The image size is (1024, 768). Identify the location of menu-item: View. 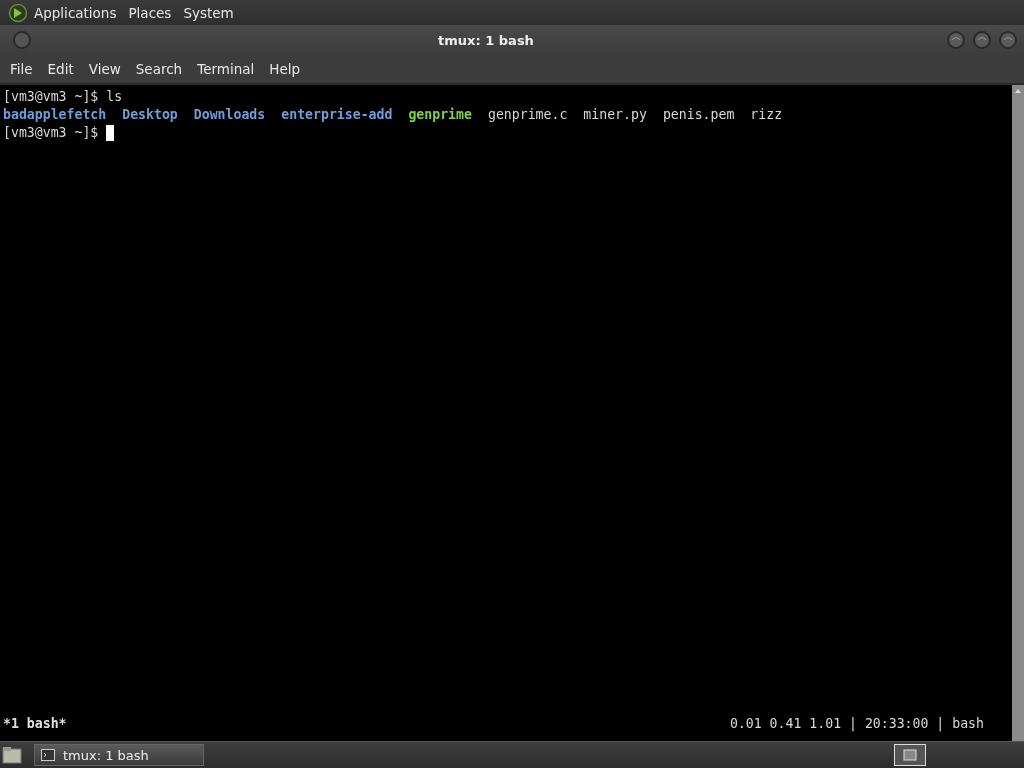
(106, 69).